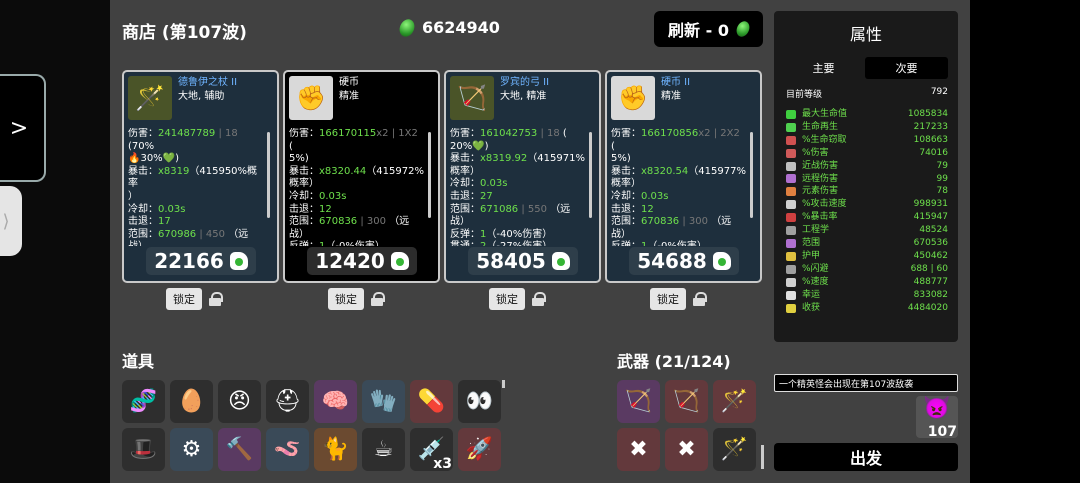  I want to click on attributes-tabs: 主要 次要, so click(865, 68).